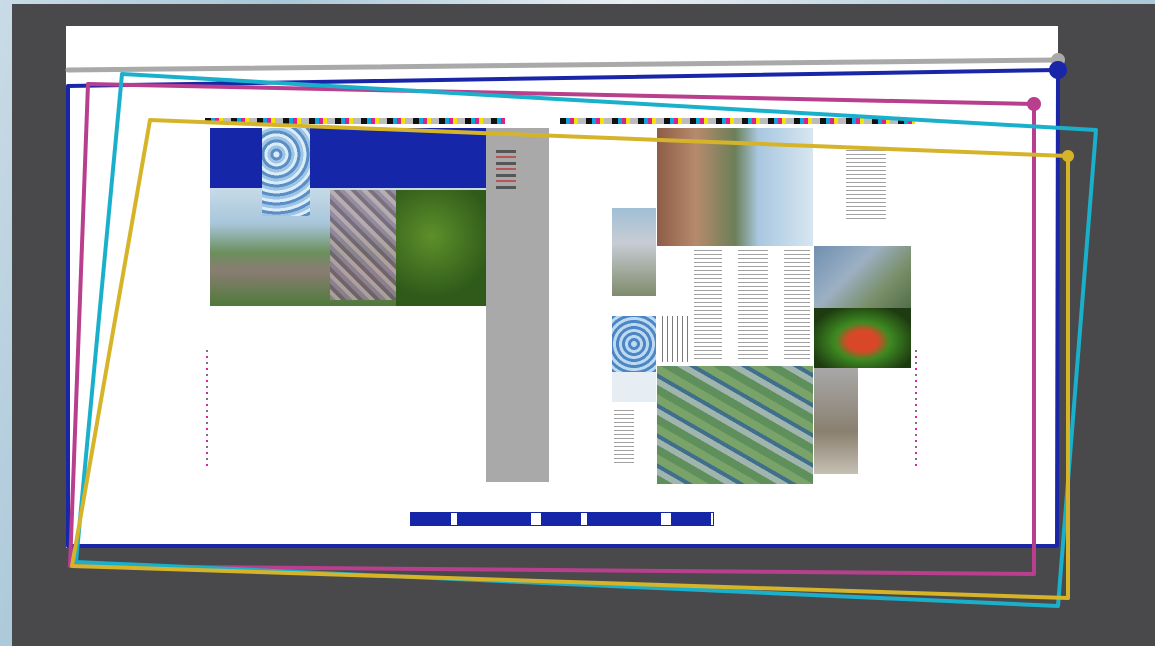 Image resolution: width=1155 pixels, height=646 pixels. Describe the element at coordinates (563, 65) in the screenshot. I see `overlay-gray-line` at that location.